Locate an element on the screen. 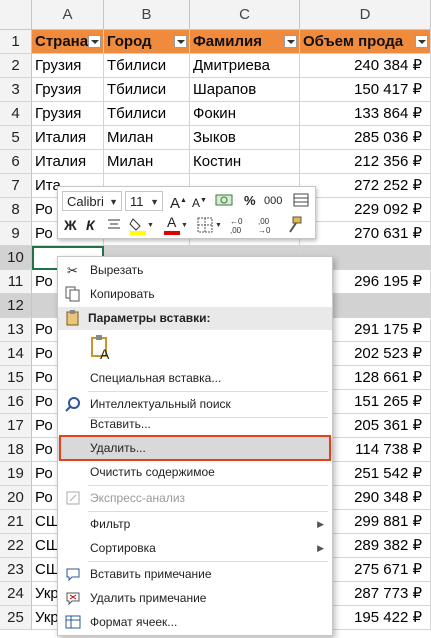 This screenshot has height=638, width=431. row-header: 7 is located at coordinates (16, 186).